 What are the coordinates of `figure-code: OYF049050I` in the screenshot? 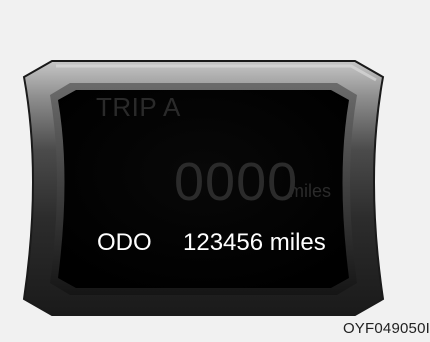 It's located at (386, 328).